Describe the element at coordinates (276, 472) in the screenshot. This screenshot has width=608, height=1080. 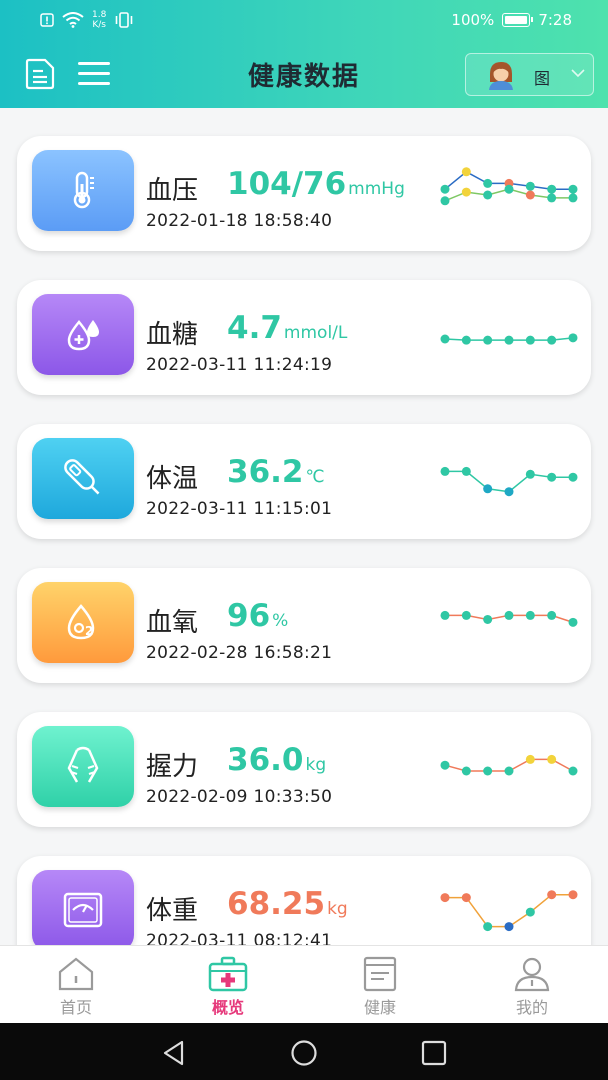
I see `metric-value: 36.2 ℃` at that location.